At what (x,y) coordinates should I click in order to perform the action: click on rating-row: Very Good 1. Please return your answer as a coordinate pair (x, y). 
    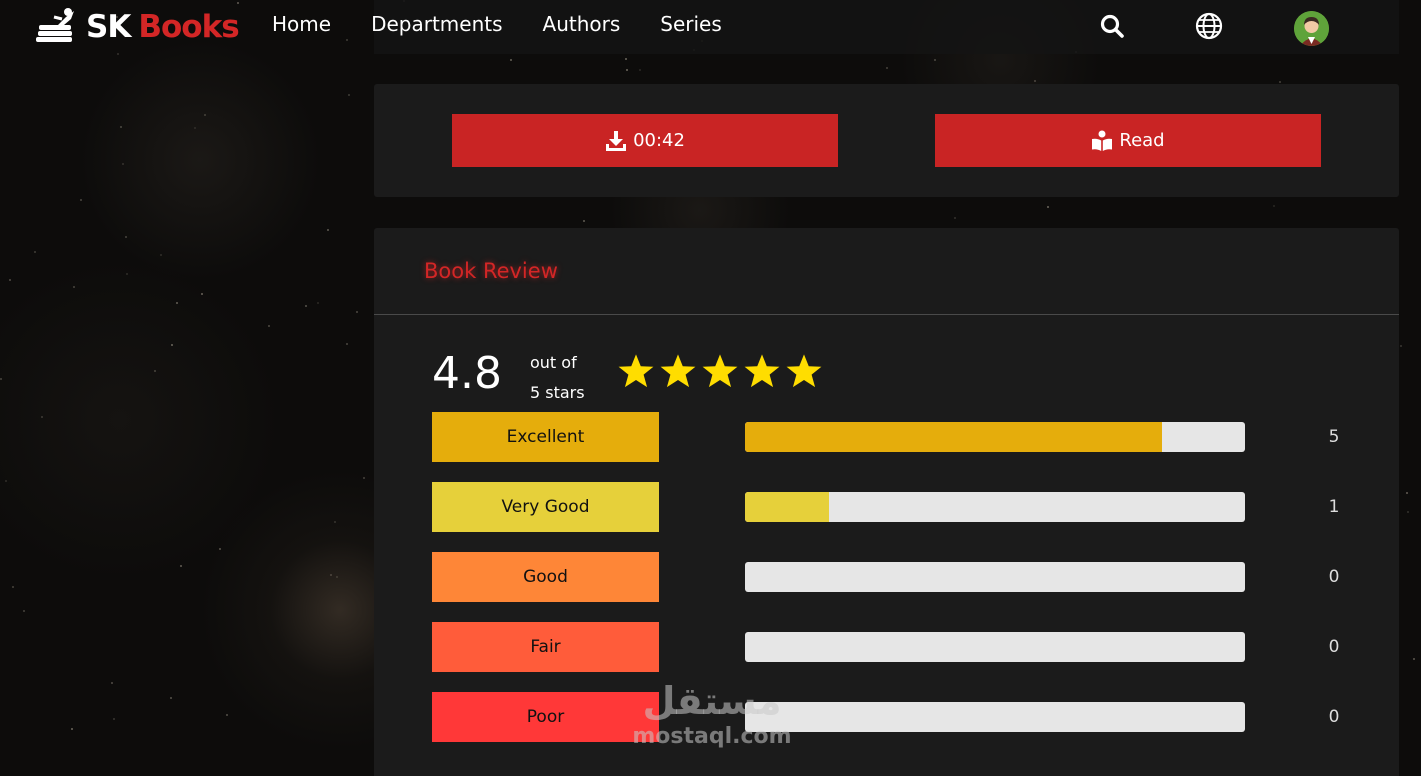
    Looking at the image, I should click on (886, 507).